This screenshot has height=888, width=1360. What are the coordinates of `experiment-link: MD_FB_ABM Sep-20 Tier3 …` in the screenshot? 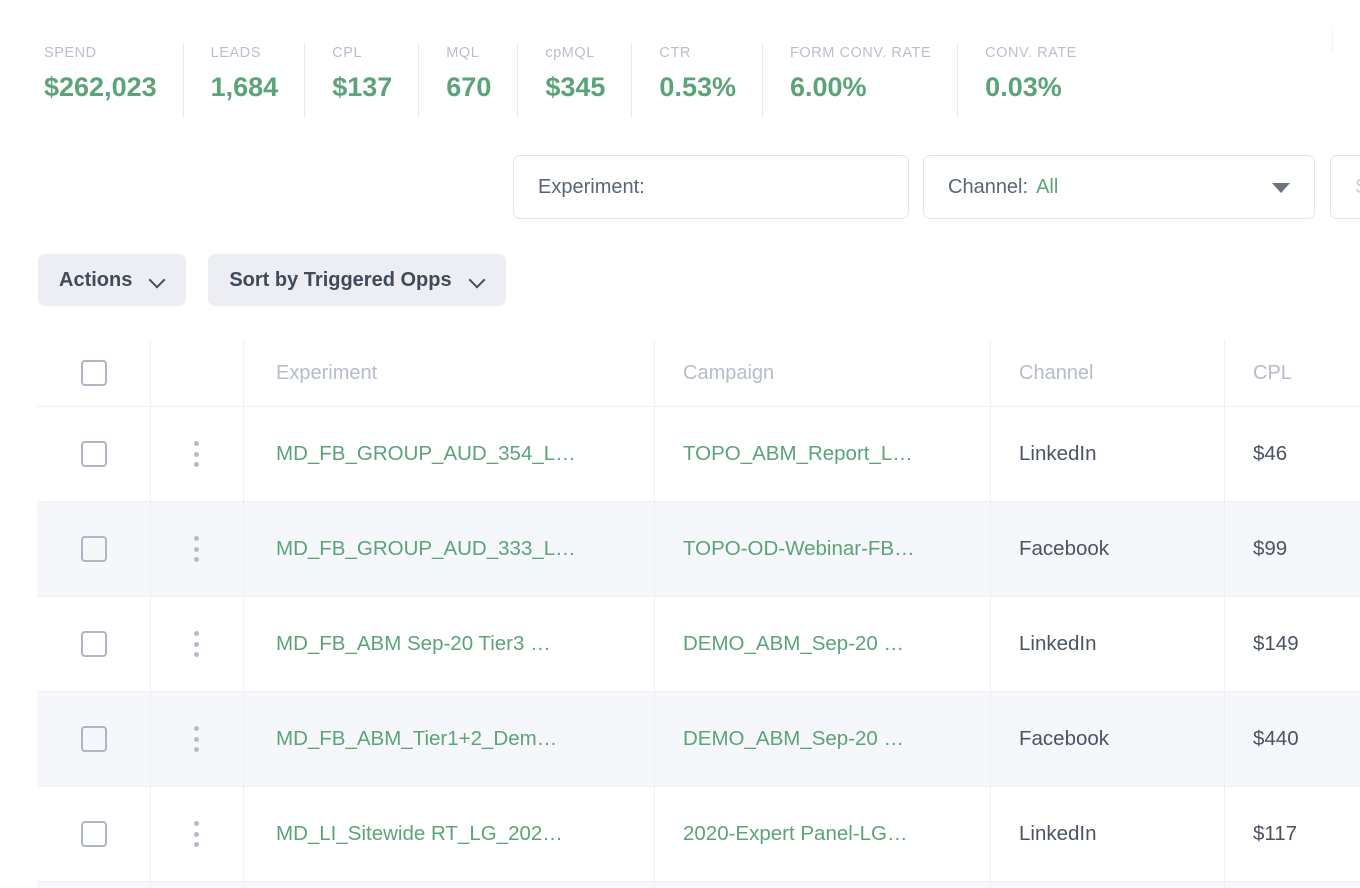 It's located at (413, 644).